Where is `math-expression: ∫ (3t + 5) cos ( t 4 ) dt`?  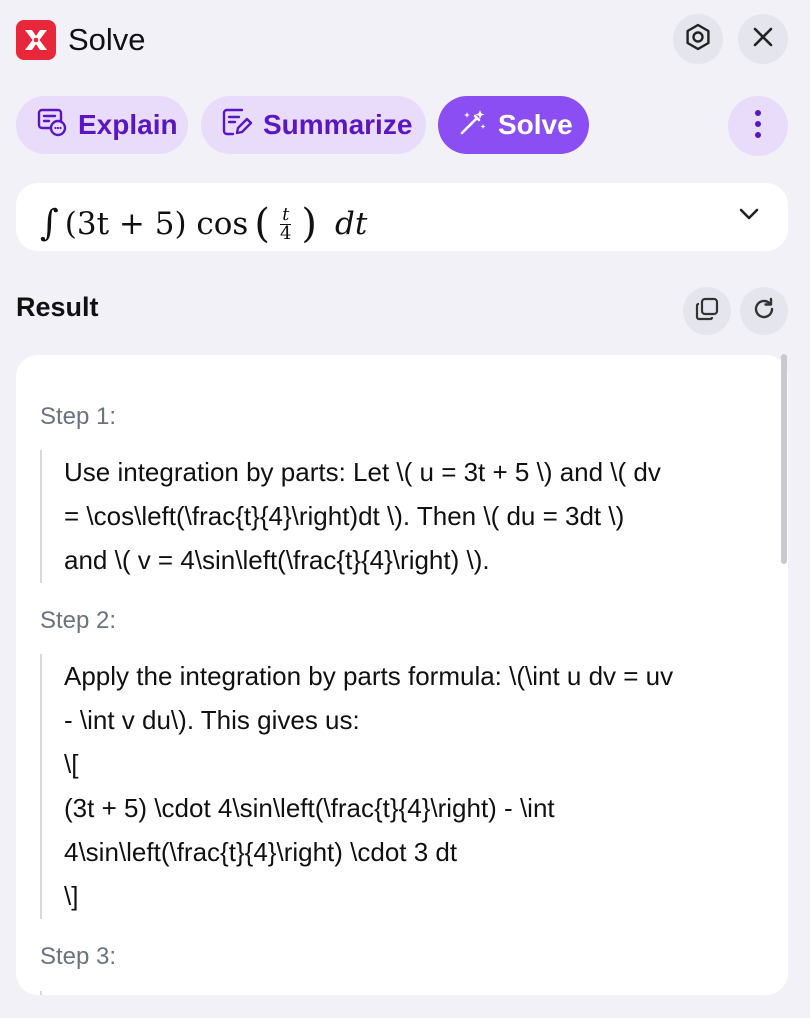 math-expression: ∫ (3t + 5) cos ( t 4 ) dt is located at coordinates (204, 224).